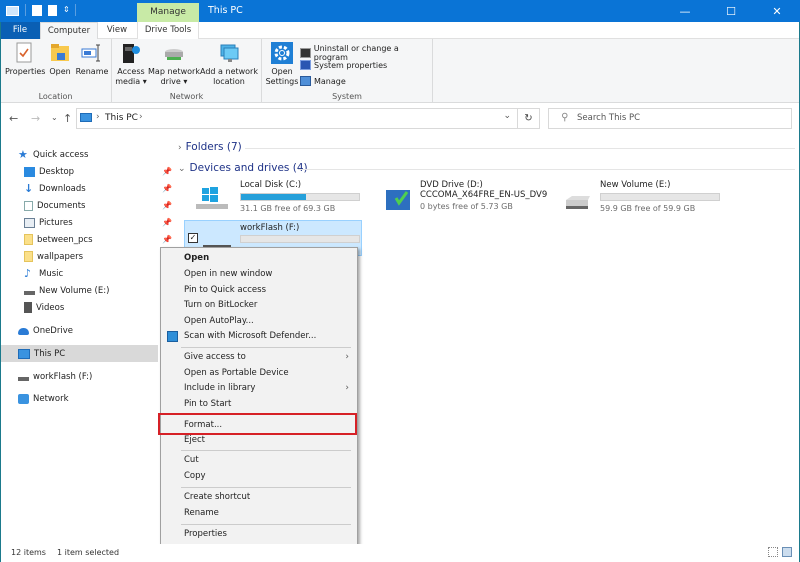  I want to click on sidebar-workflash: workFlash (F:), so click(55, 376).